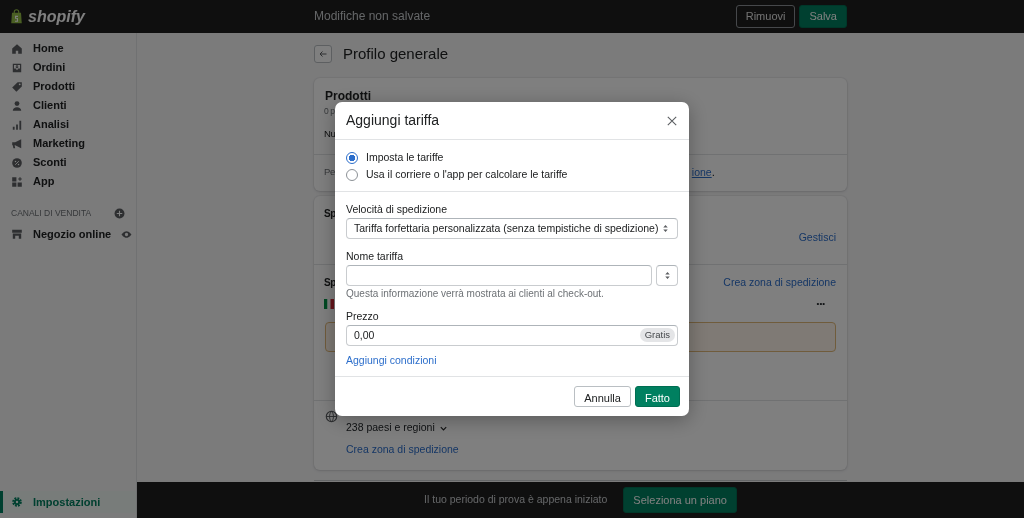 Image resolution: width=1024 pixels, height=518 pixels. What do you see at coordinates (68, 143) in the screenshot?
I see `sidebar-item: Marketing` at bounding box center [68, 143].